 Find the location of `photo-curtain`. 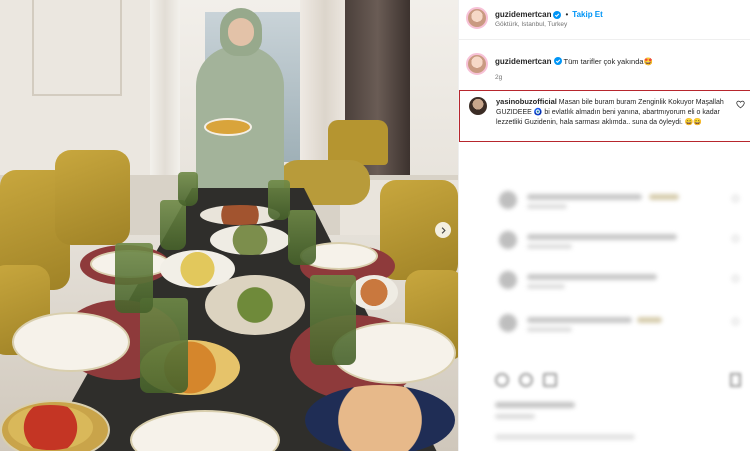

photo-curtain is located at coordinates (165, 95).